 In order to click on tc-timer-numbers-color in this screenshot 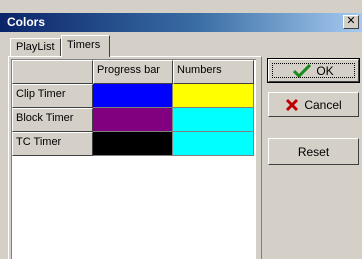, I will do `click(213, 144)`.